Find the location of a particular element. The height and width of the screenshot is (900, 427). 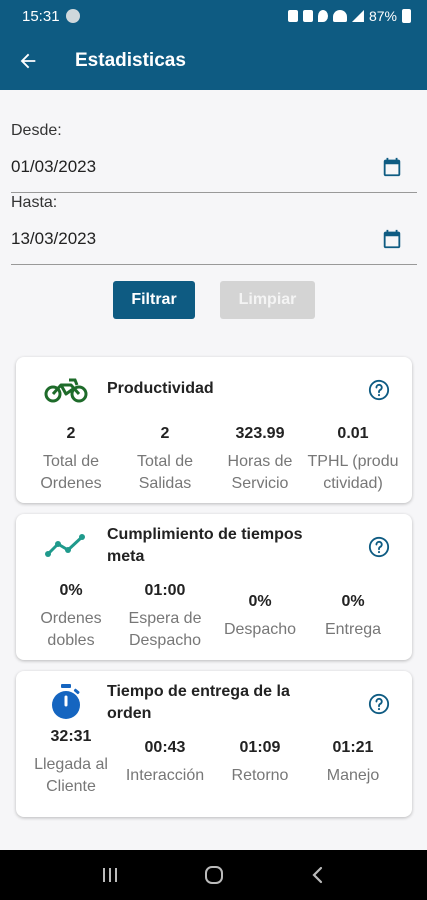

metric-label: Total de Salidas is located at coordinates (165, 472).